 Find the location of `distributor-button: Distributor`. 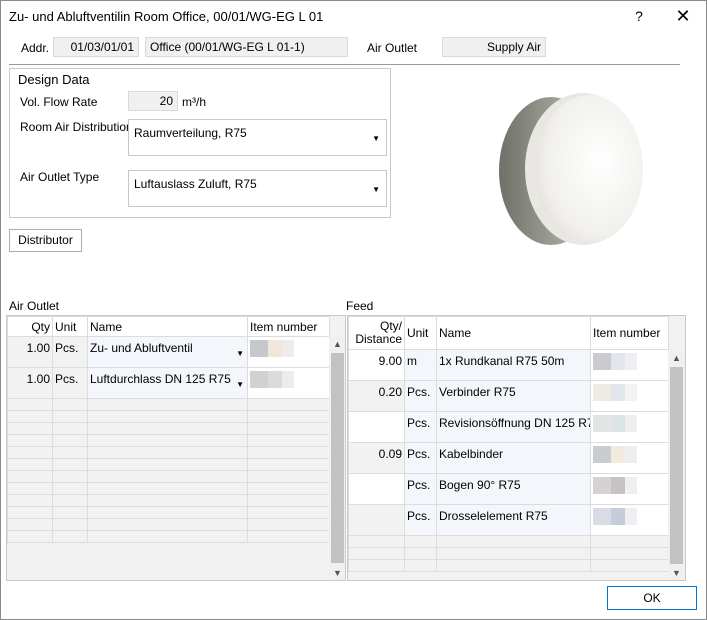

distributor-button: Distributor is located at coordinates (45, 240).